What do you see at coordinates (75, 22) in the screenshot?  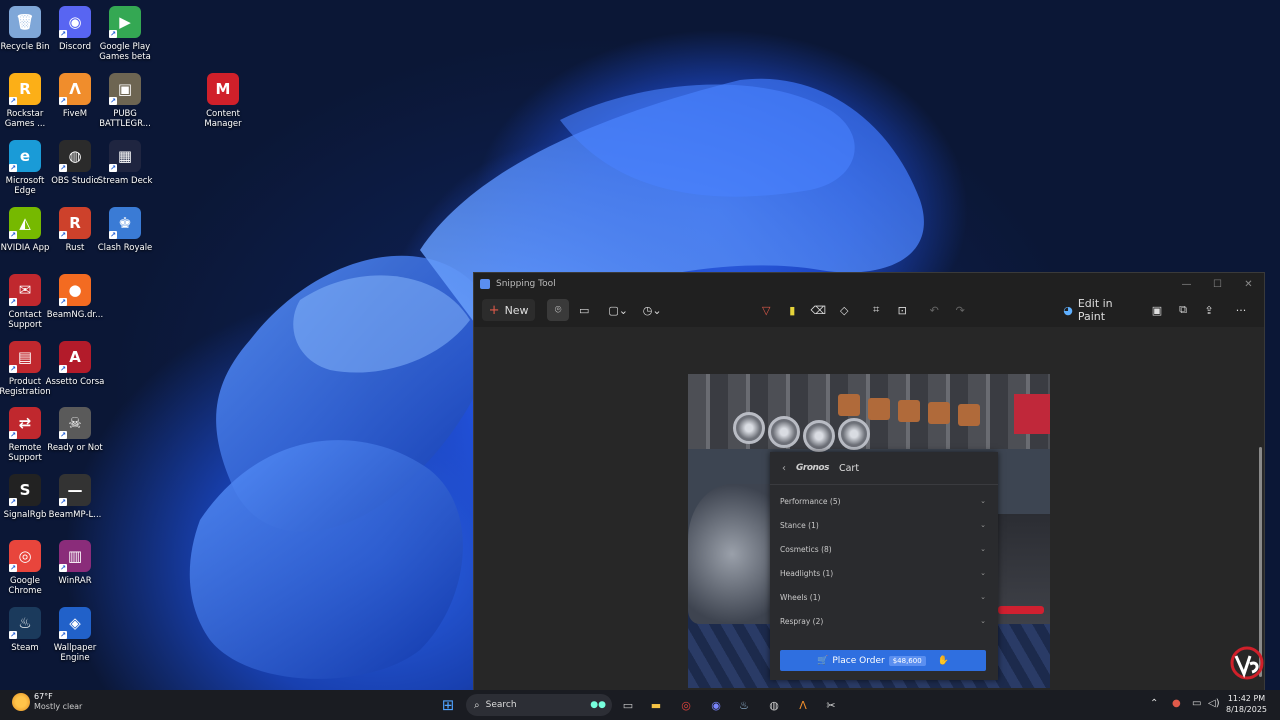 I see `discord-icon: ◉ ↗` at bounding box center [75, 22].